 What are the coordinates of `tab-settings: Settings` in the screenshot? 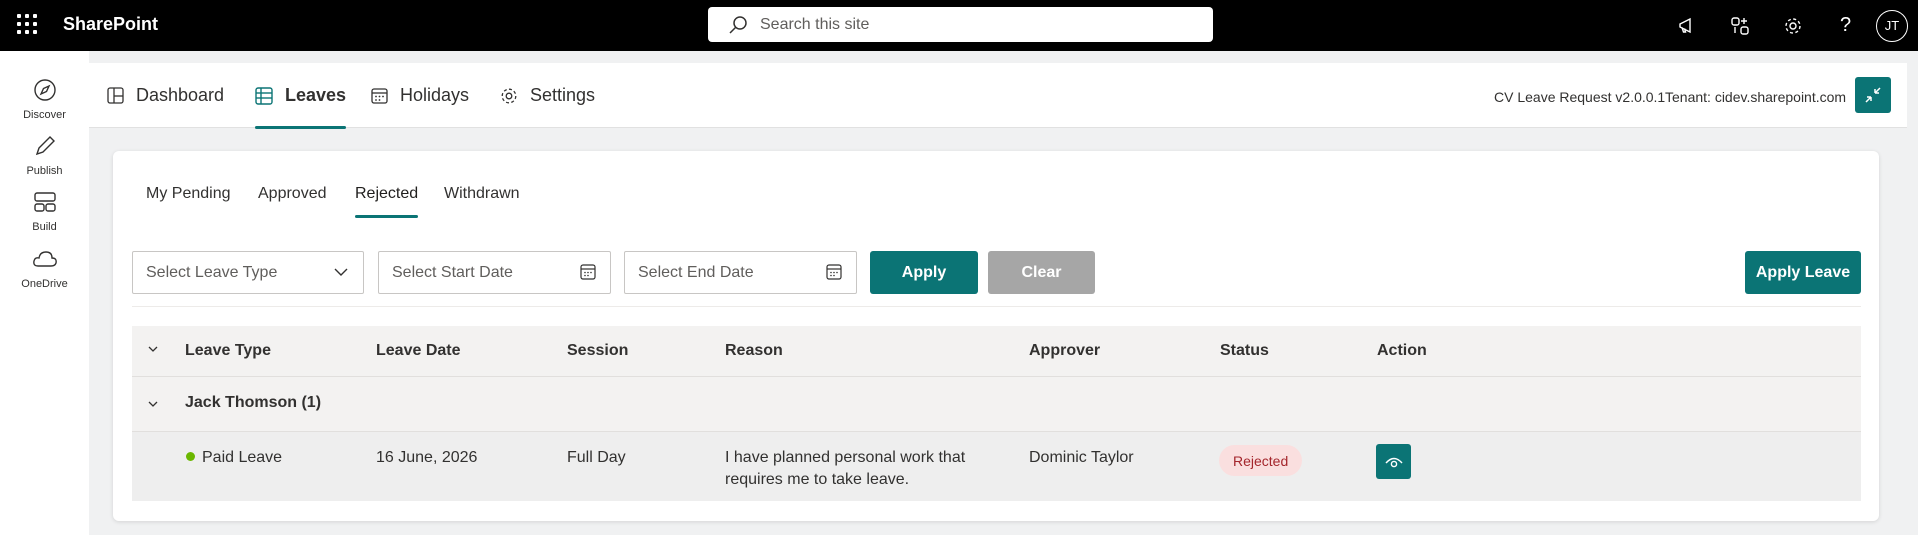 It's located at (547, 95).